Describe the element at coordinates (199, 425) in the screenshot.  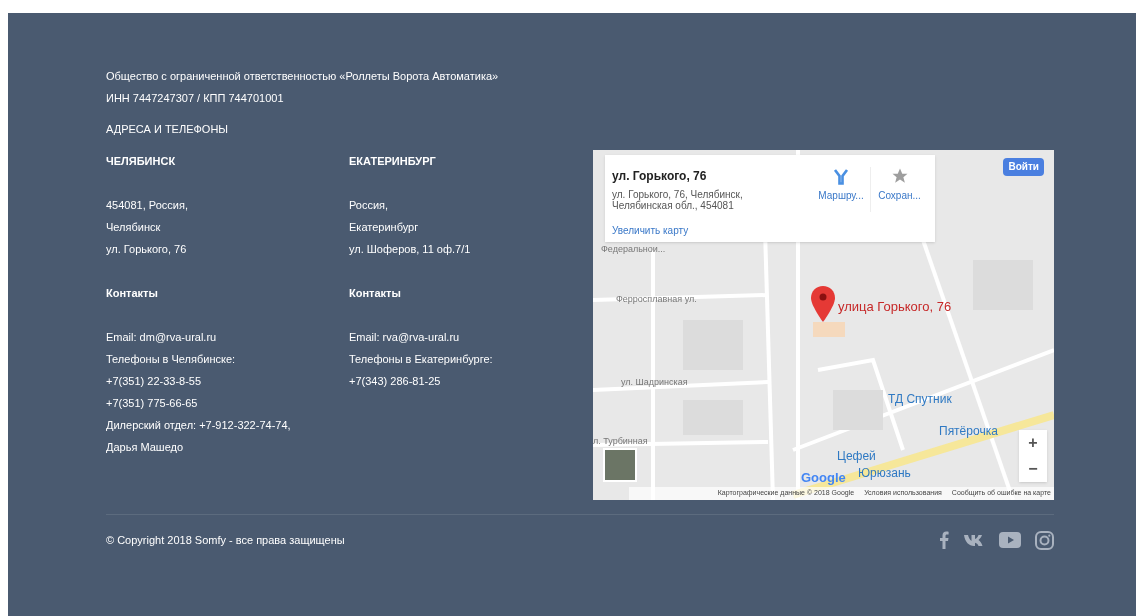
I see `contact-line: Дилерский отдел: +7-912-322-74-74,` at that location.